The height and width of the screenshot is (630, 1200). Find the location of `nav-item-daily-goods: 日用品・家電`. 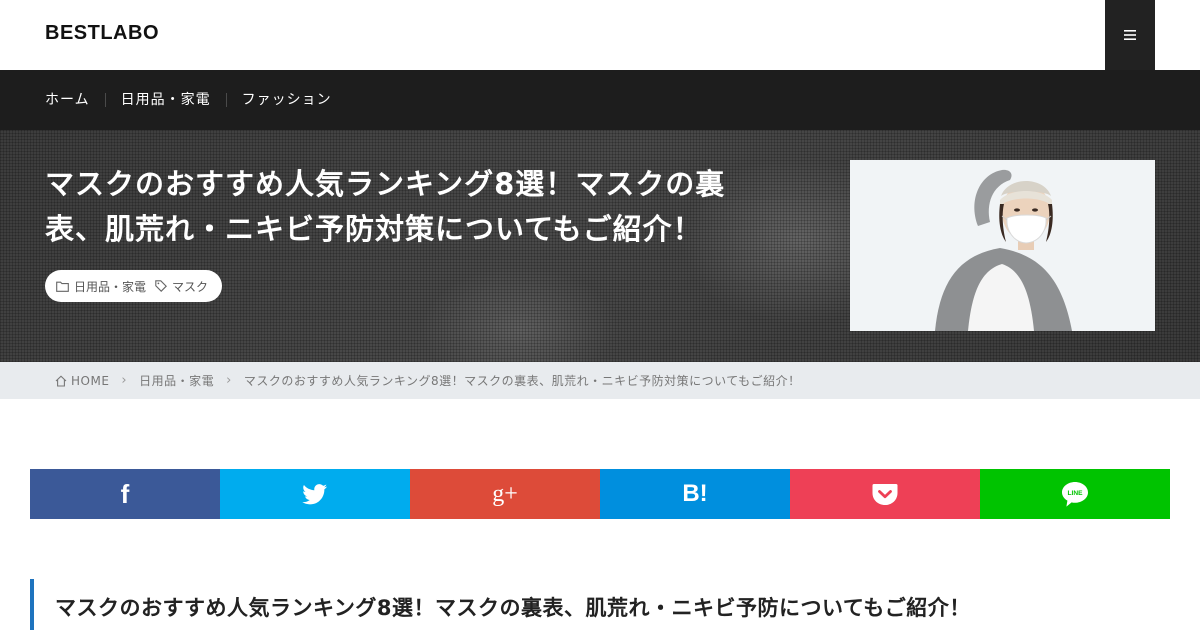

nav-item-daily-goods: 日用品・家電 is located at coordinates (165, 100).